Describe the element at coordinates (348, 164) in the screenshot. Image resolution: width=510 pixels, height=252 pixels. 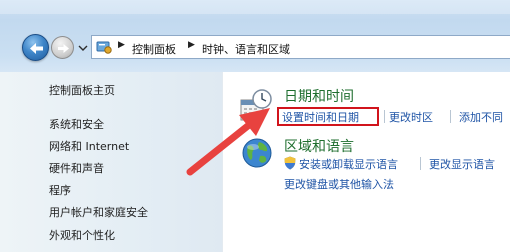
I see `link-install-uninstall-display-languages: 安装或卸载显示语言` at that location.